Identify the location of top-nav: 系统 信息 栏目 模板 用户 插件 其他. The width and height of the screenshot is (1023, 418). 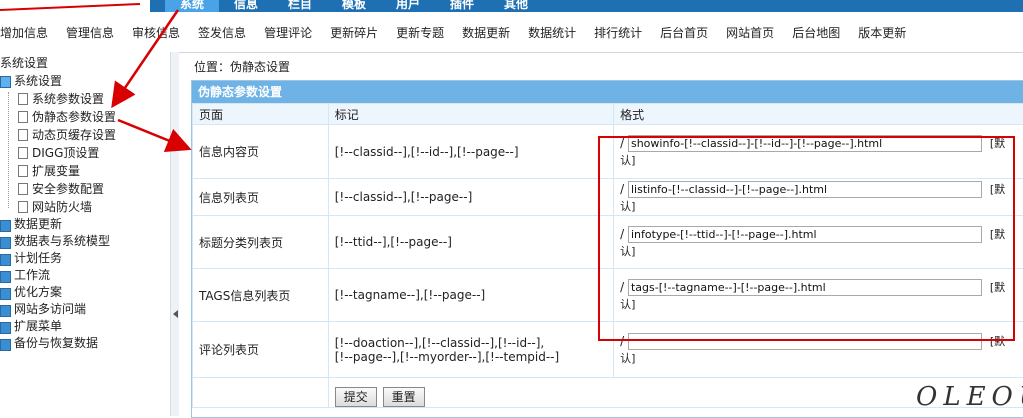
(354, 6).